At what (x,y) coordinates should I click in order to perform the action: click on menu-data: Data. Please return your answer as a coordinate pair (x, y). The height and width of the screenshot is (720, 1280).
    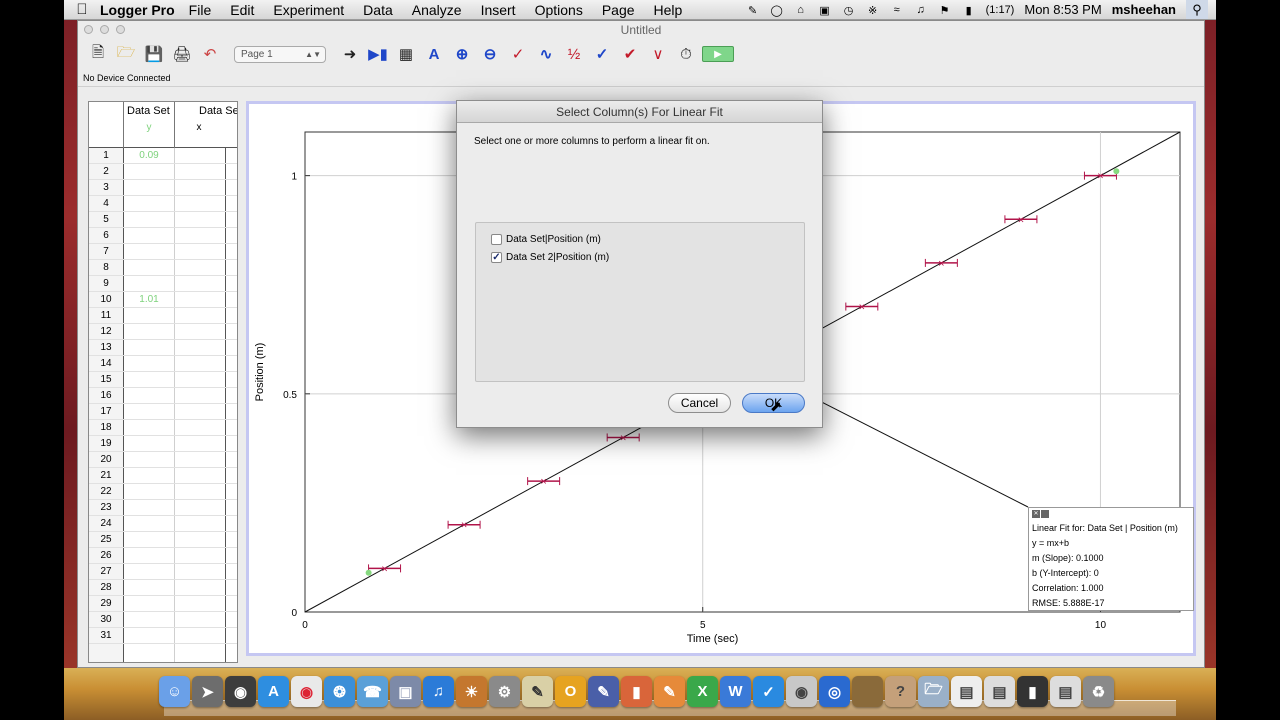
    Looking at the image, I should click on (378, 10).